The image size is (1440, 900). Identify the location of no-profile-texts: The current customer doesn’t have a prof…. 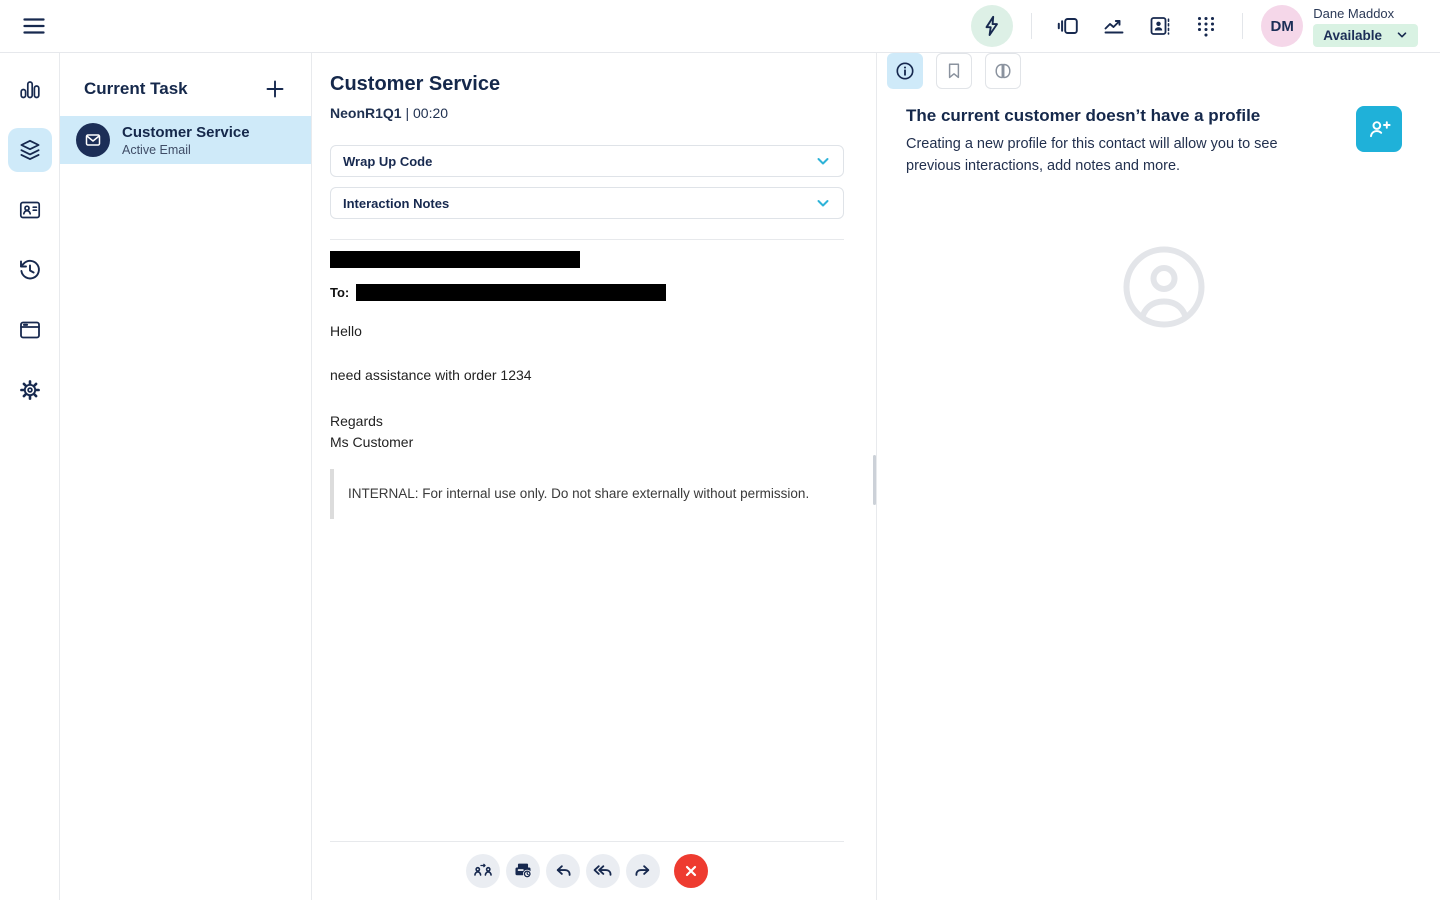
(1121, 141).